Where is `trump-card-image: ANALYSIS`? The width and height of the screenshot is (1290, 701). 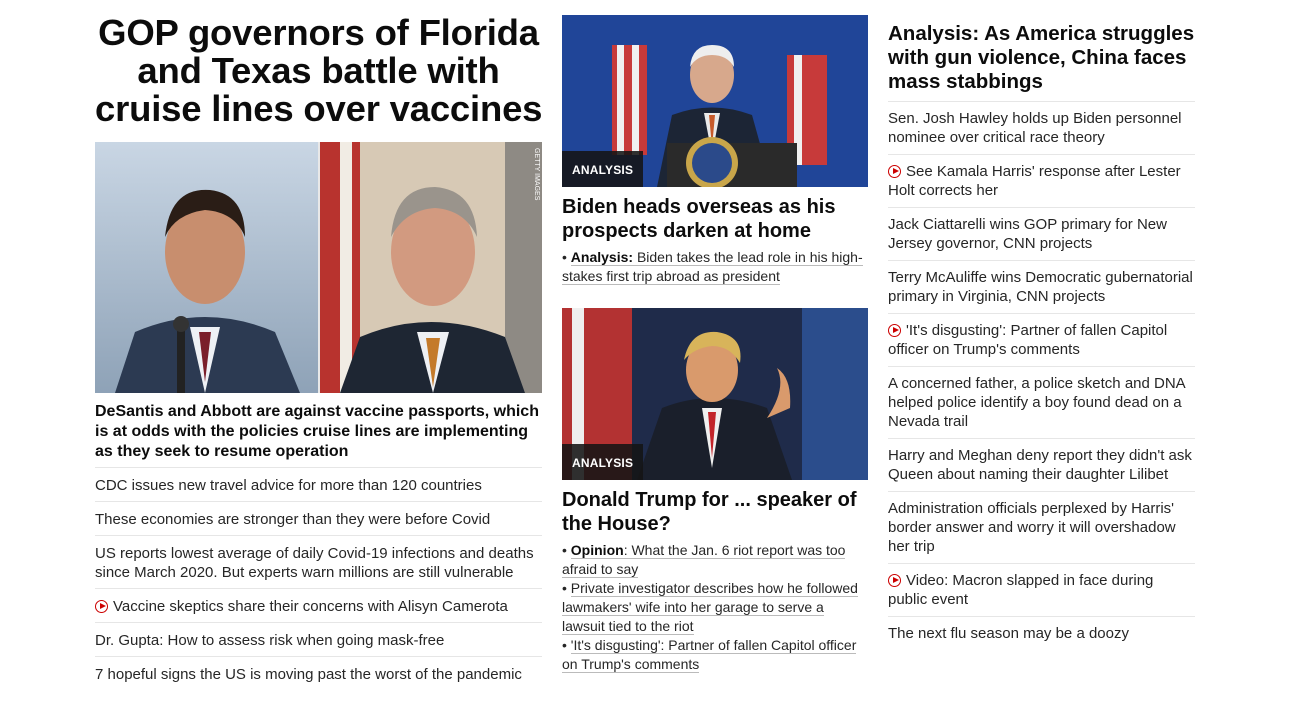
trump-card-image: ANALYSIS is located at coordinates (715, 394).